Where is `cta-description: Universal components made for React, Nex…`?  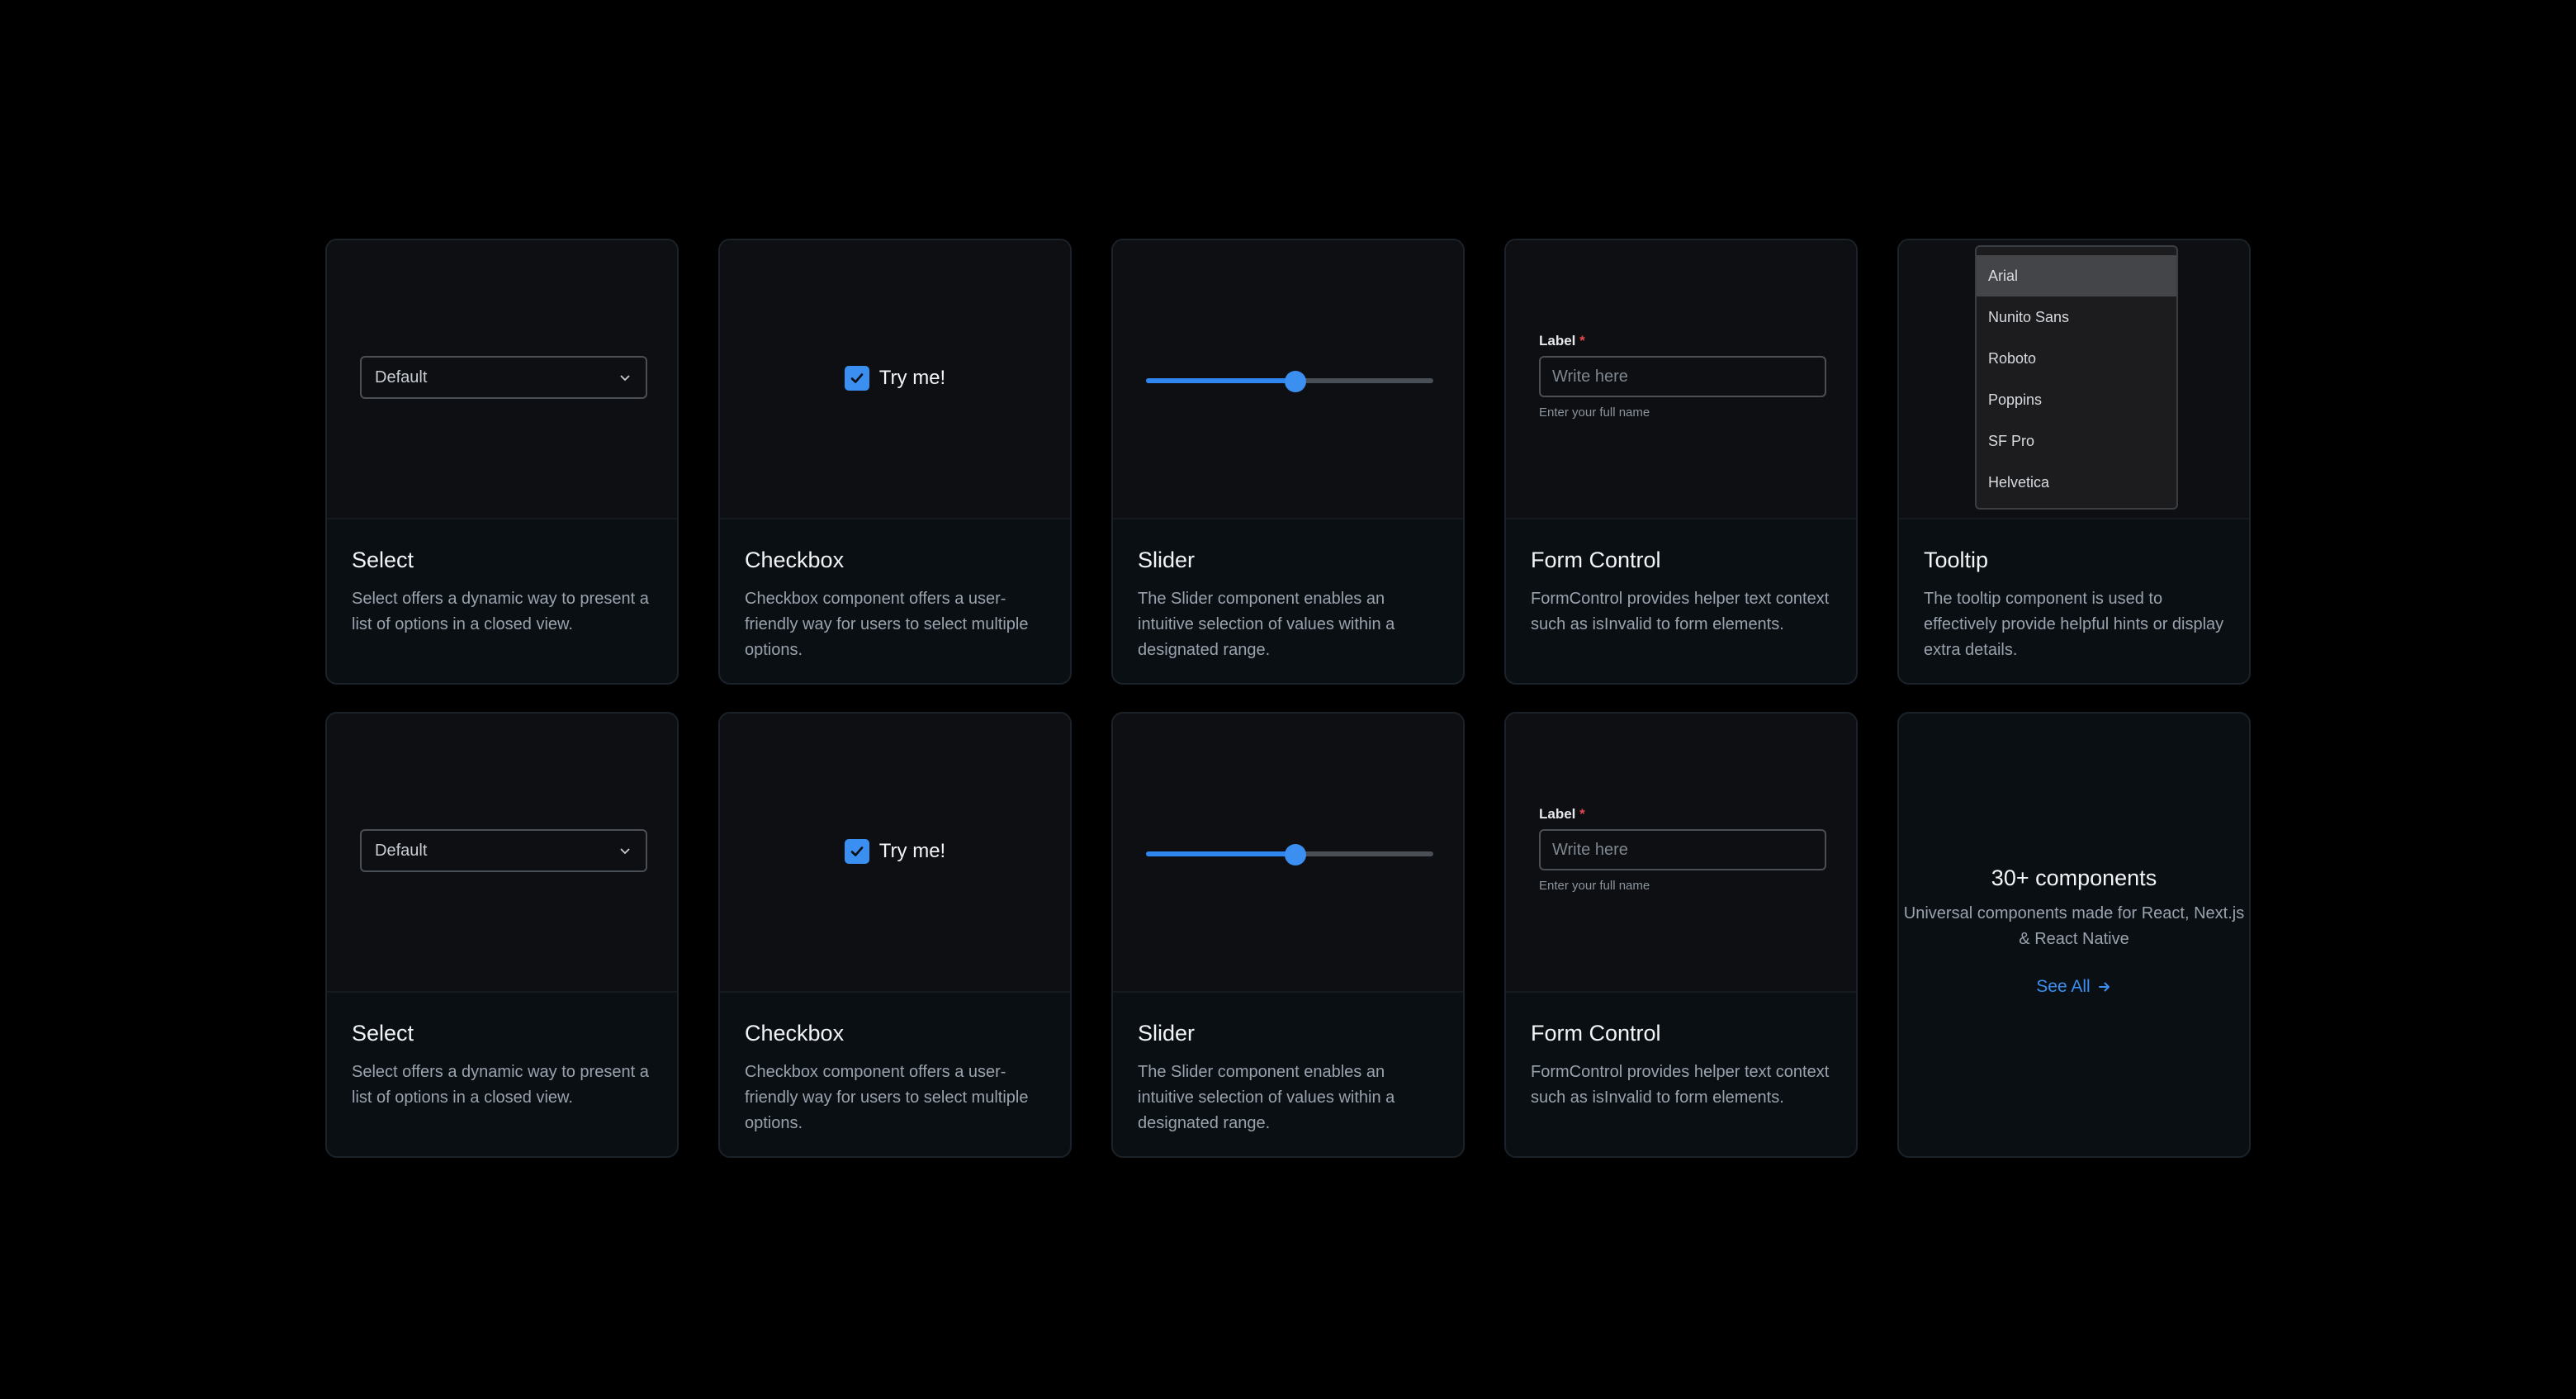 cta-description: Universal components made for React, Nex… is located at coordinates (2074, 926).